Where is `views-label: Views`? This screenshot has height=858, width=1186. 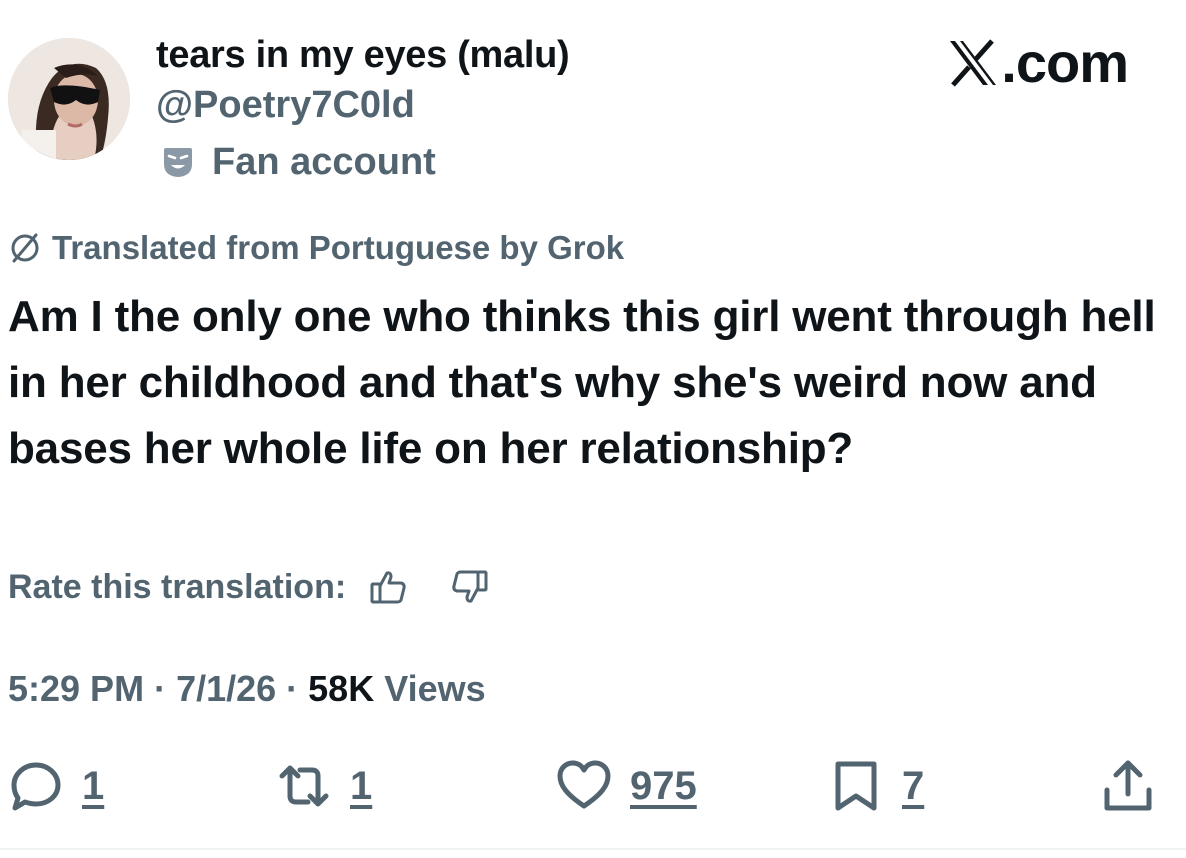
views-label: Views is located at coordinates (435, 688).